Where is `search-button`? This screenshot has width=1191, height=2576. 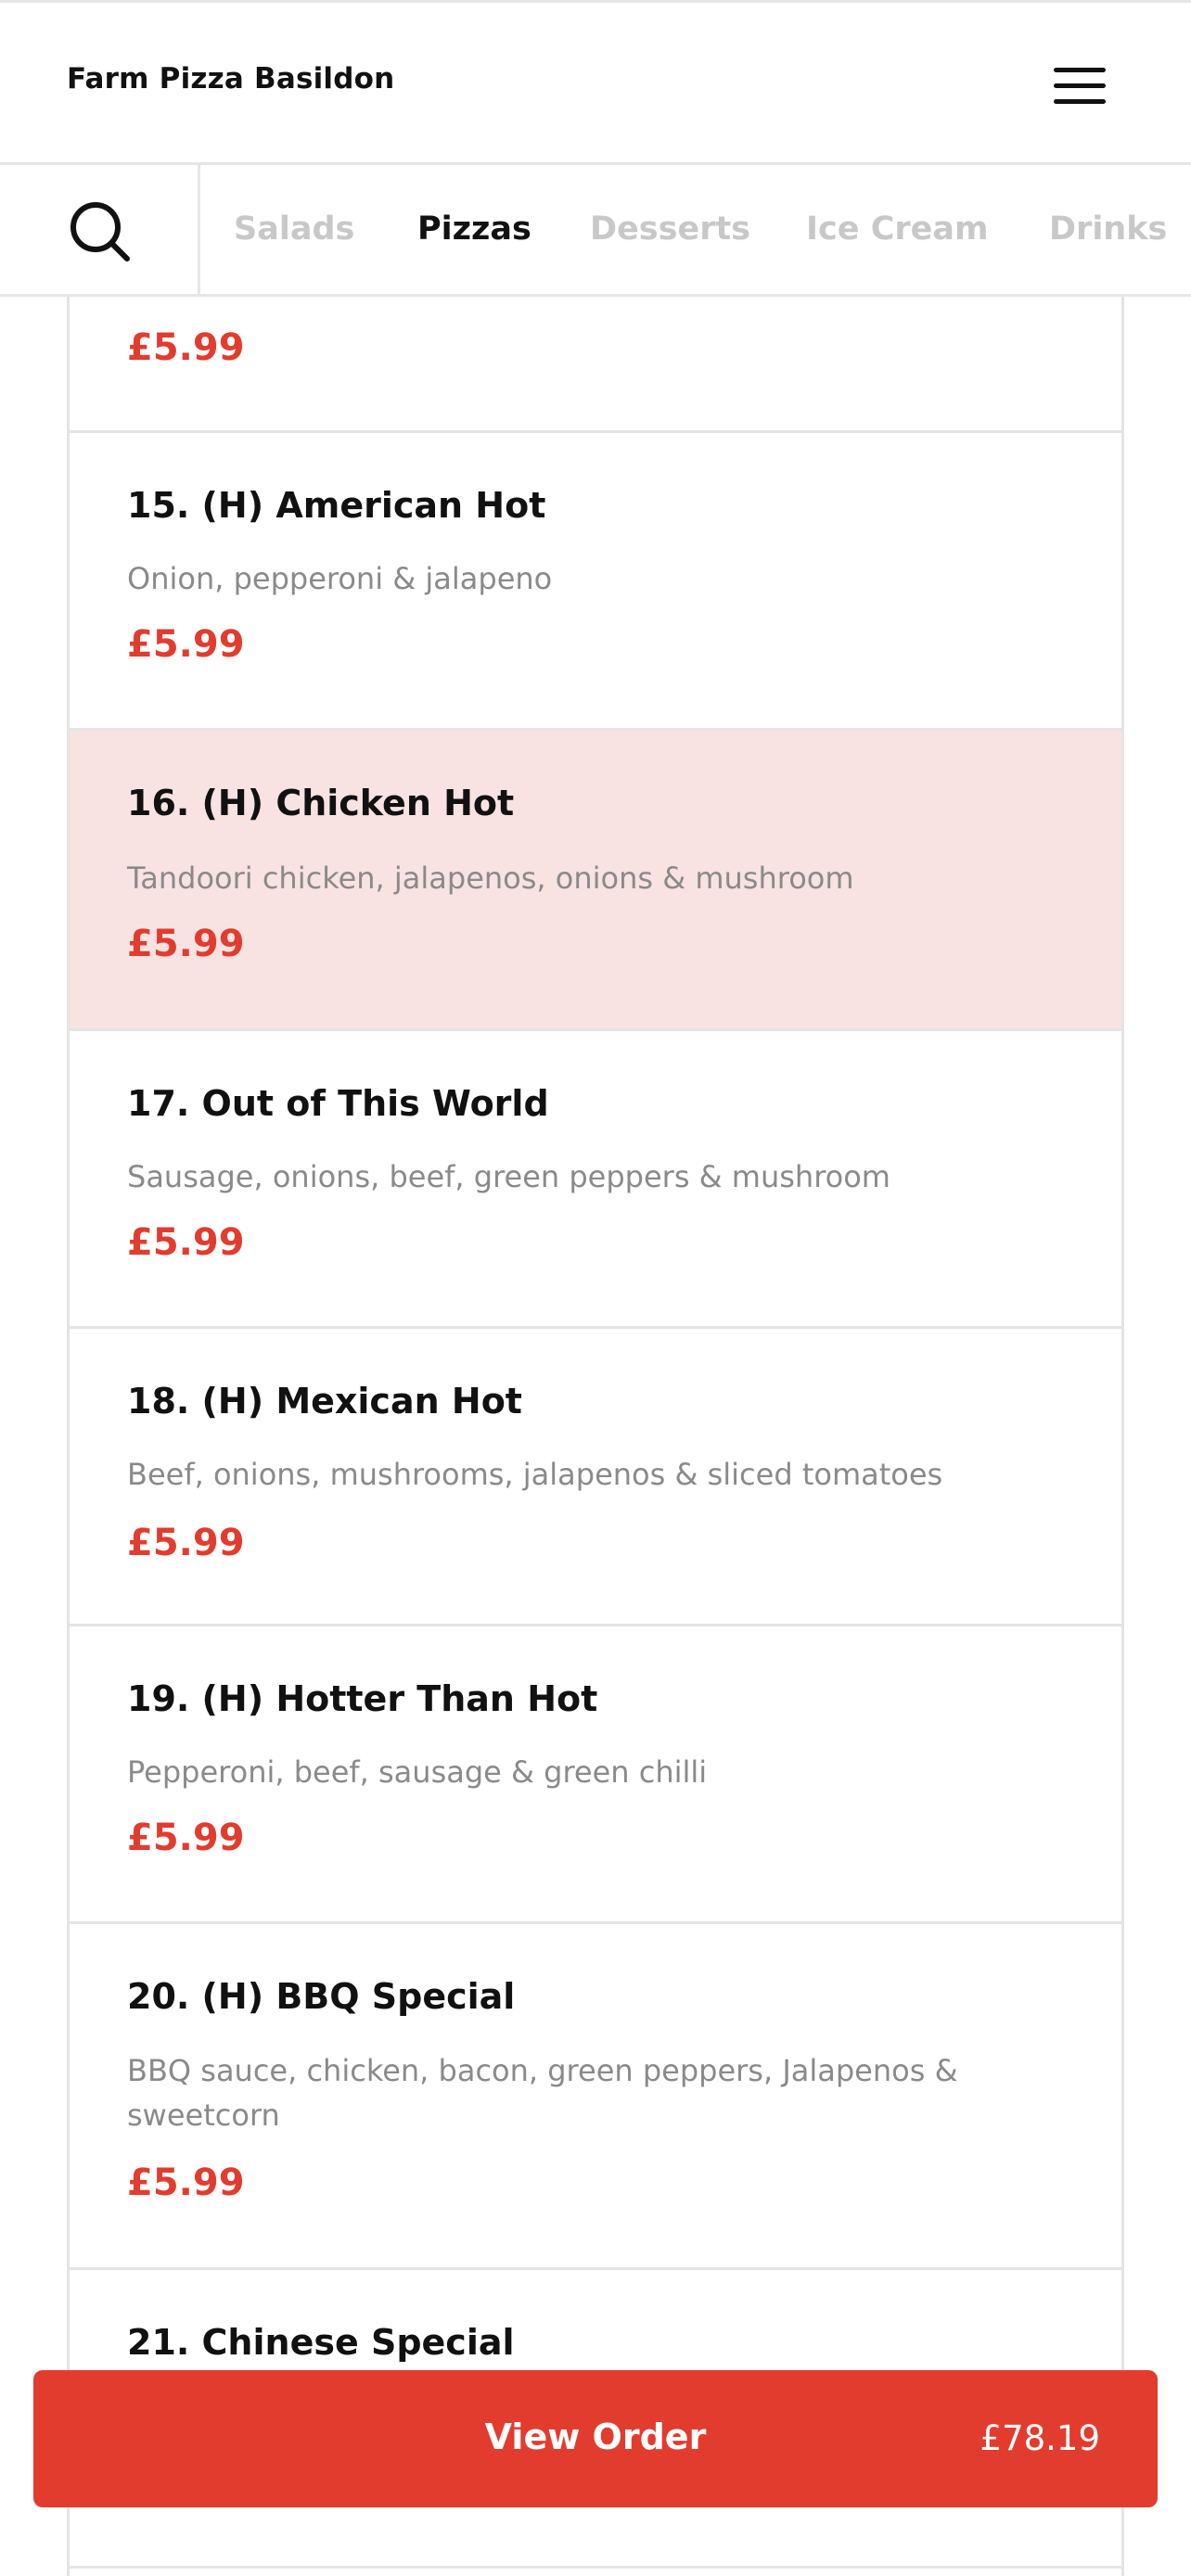
search-button is located at coordinates (100, 229).